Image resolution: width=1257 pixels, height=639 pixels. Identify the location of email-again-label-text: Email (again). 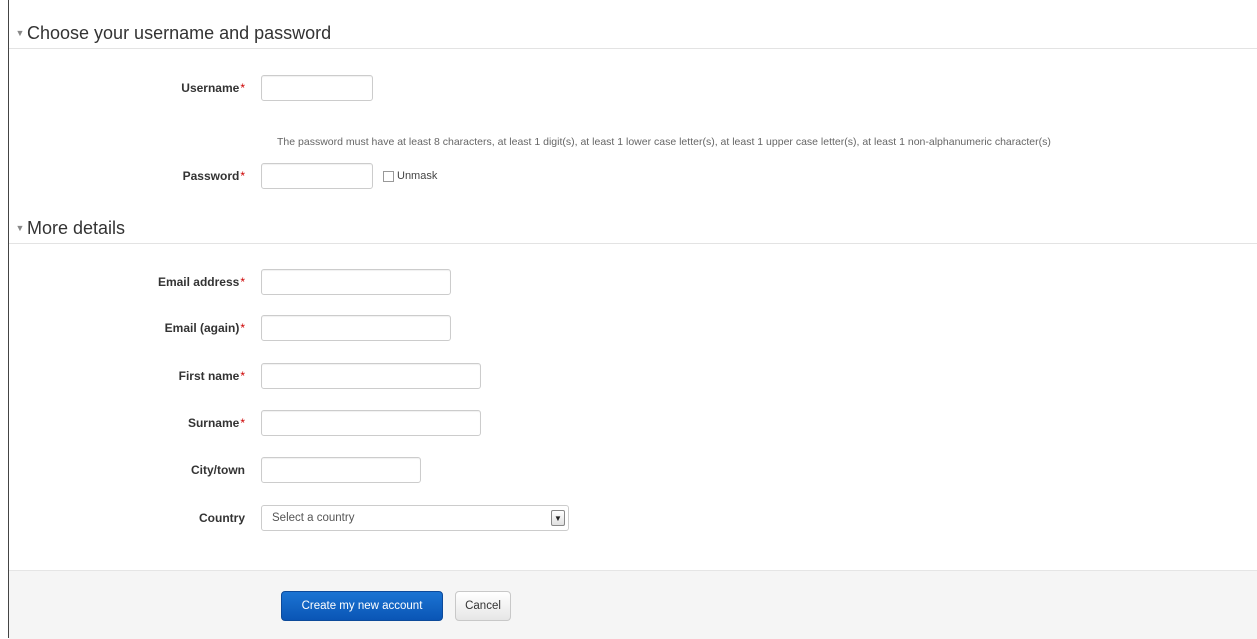
(202, 328).